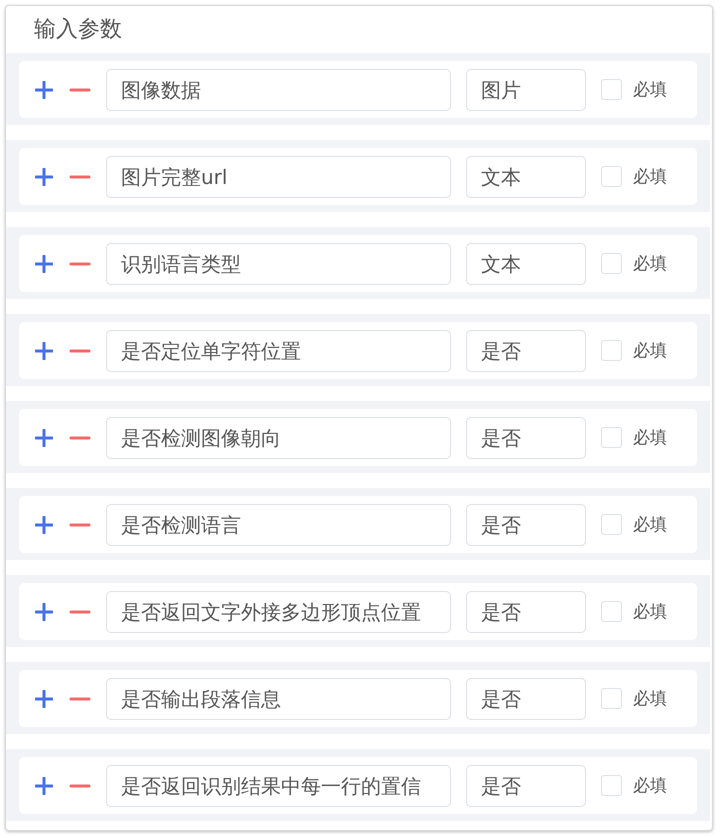 This screenshot has width=721, height=838. What do you see at coordinates (278, 351) in the screenshot?
I see `name-field: 是否定位单字符位置` at bounding box center [278, 351].